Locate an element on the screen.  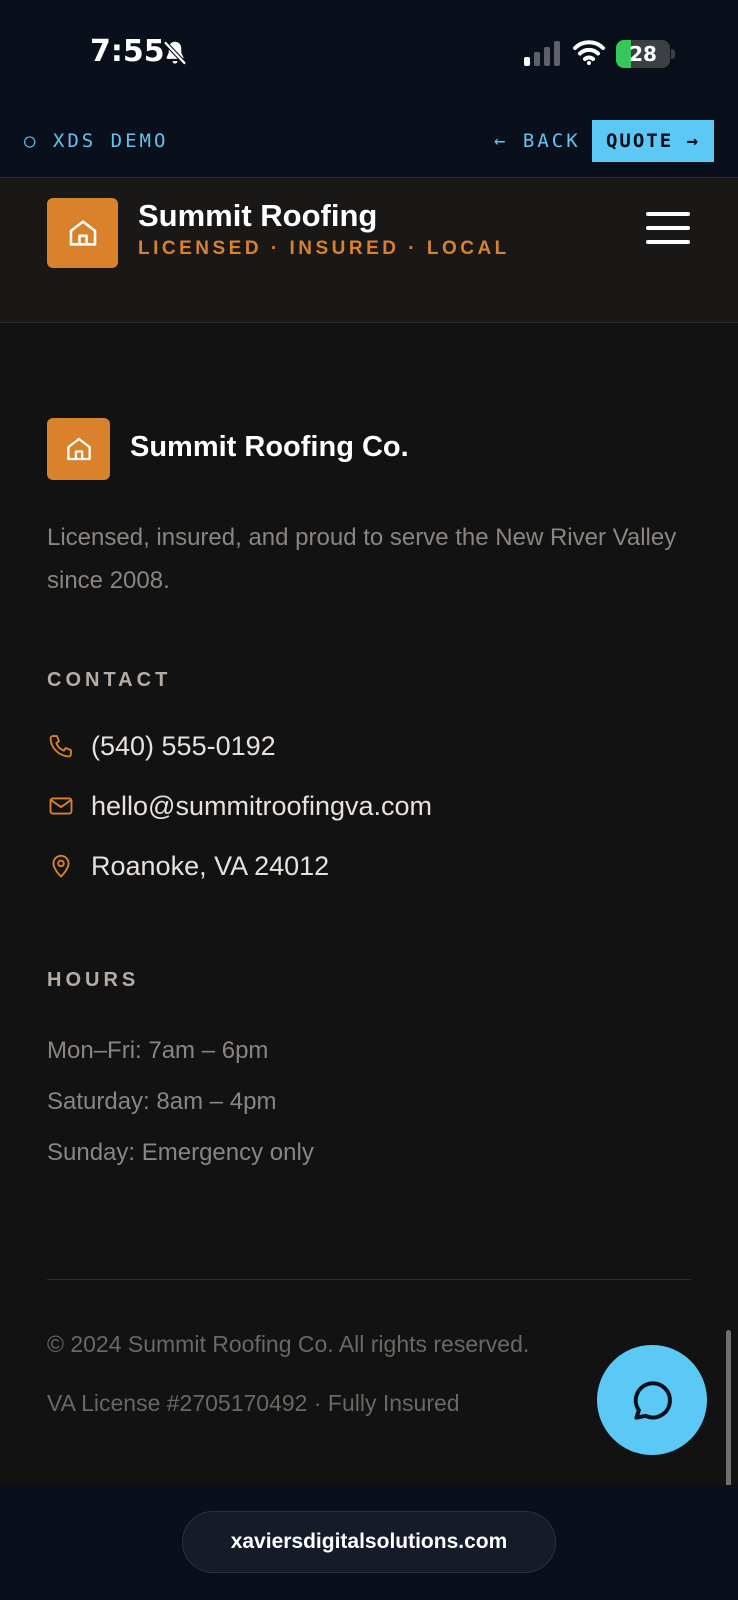
battery-icon: 28 is located at coordinates (643, 54).